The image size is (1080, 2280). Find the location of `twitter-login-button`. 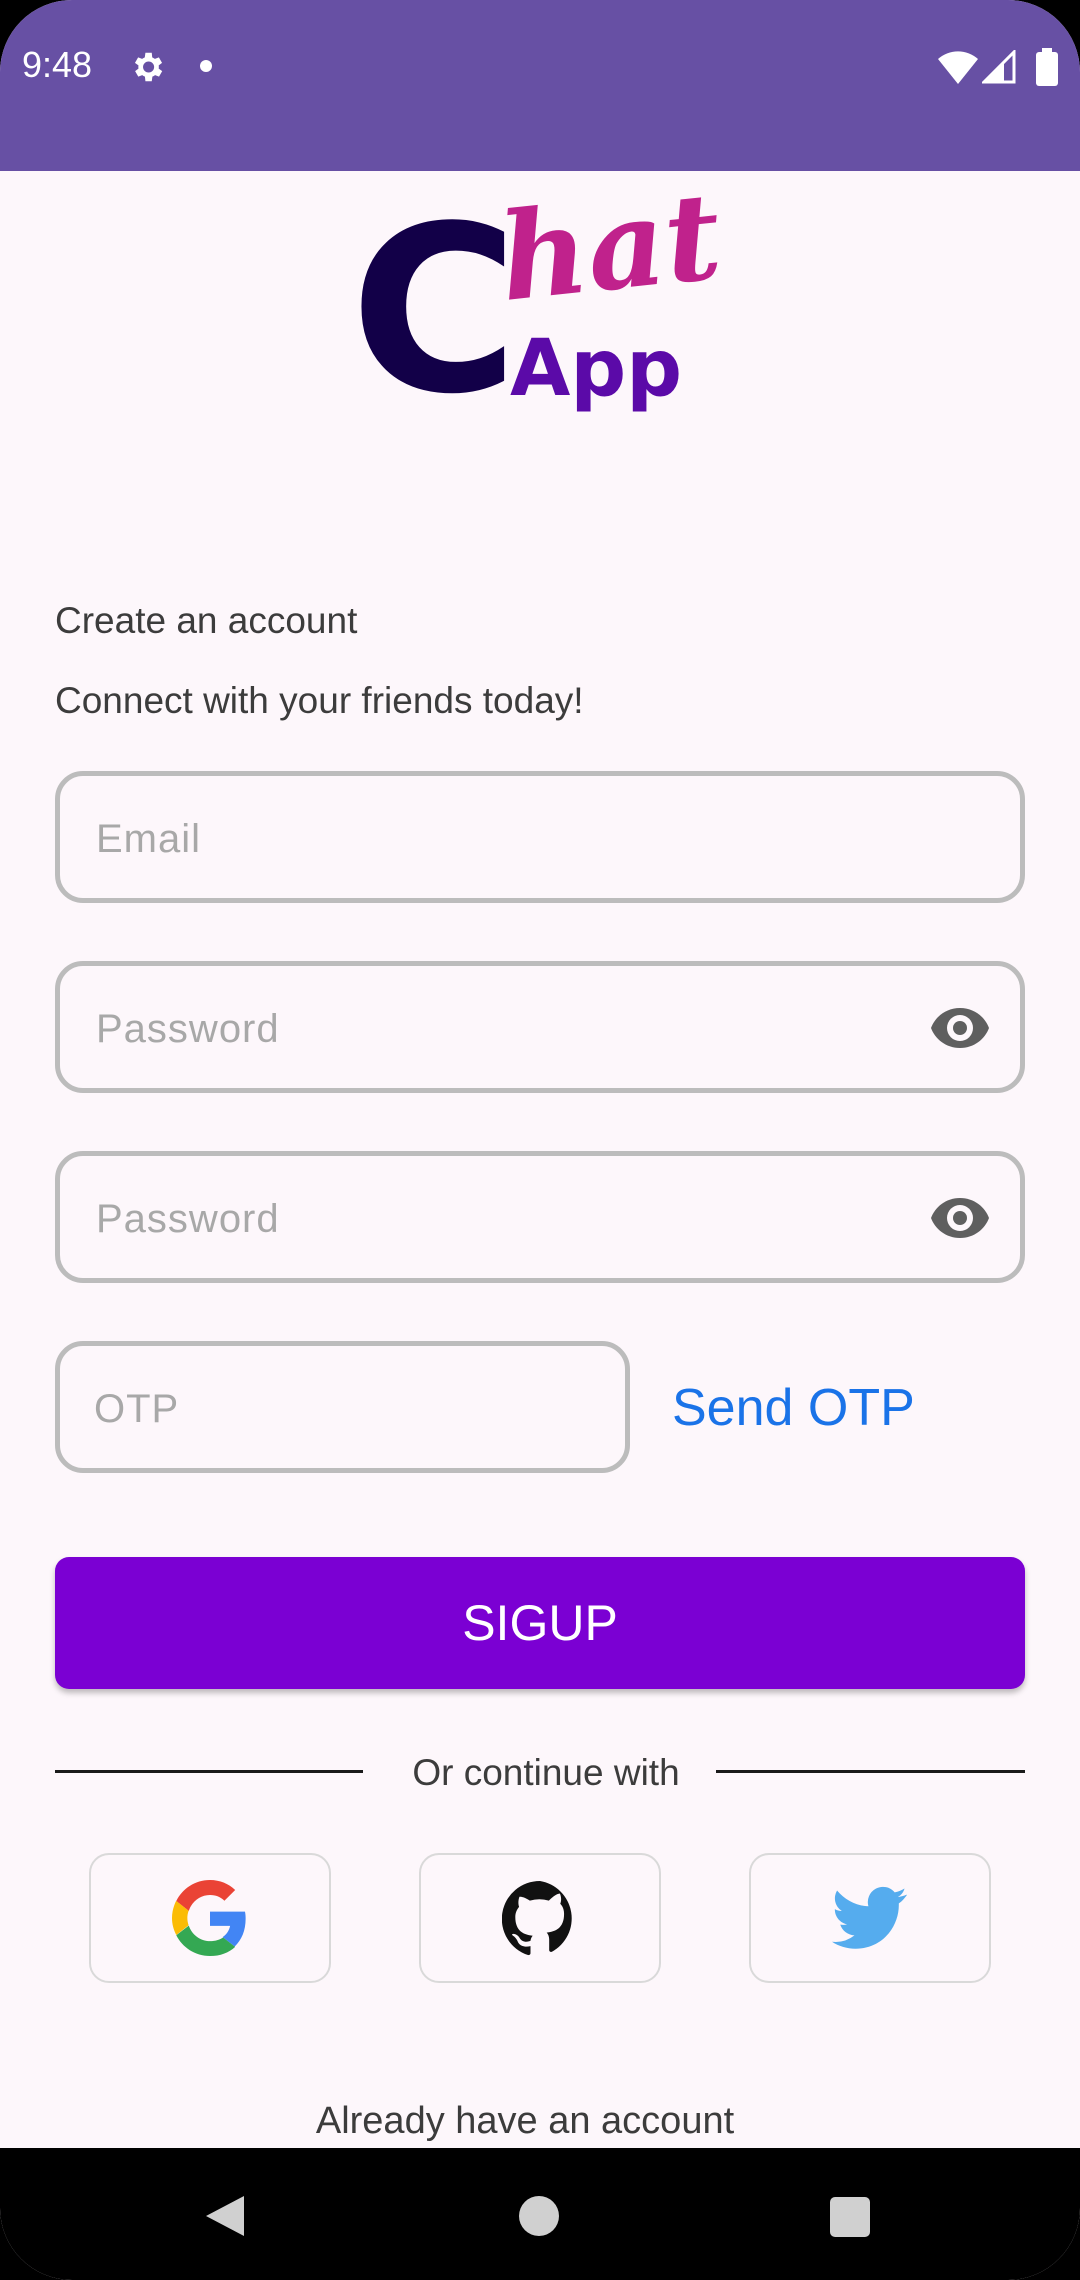

twitter-login-button is located at coordinates (870, 1918).